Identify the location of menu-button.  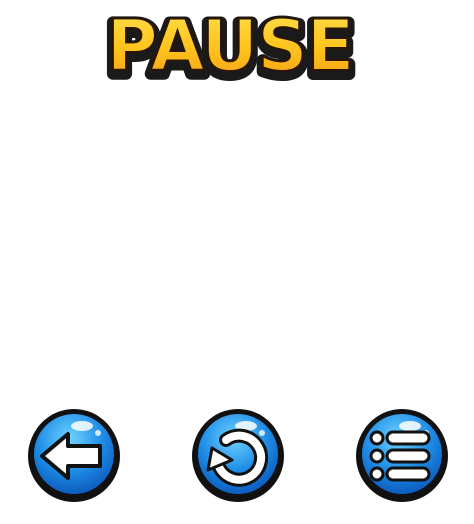
(402, 454).